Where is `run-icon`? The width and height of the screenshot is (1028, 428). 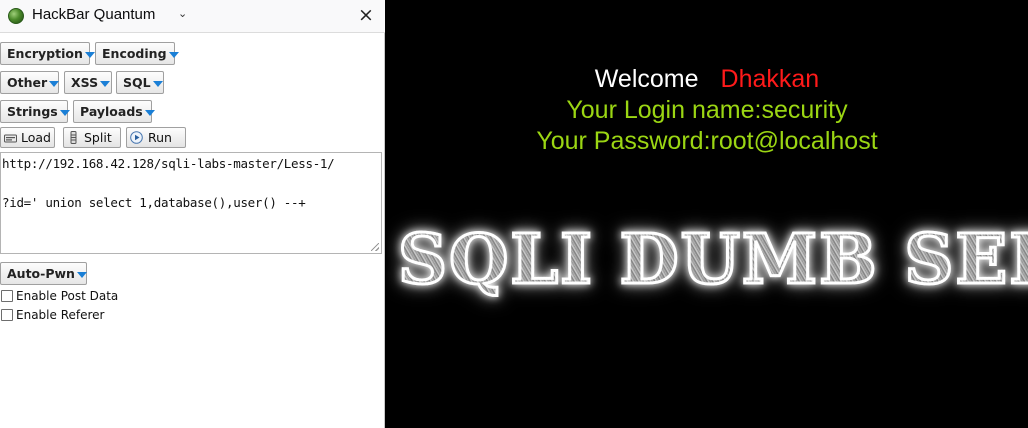 run-icon is located at coordinates (136, 137).